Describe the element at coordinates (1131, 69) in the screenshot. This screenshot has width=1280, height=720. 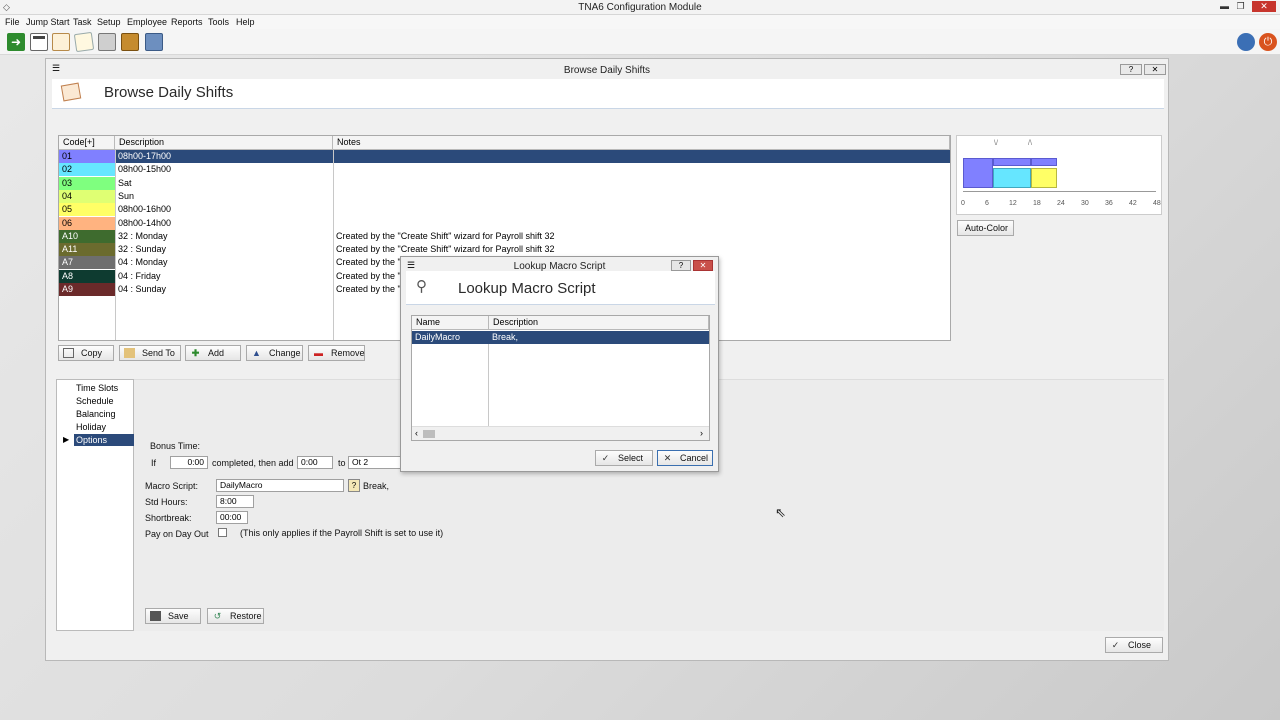
I see `help-button: ?` at that location.